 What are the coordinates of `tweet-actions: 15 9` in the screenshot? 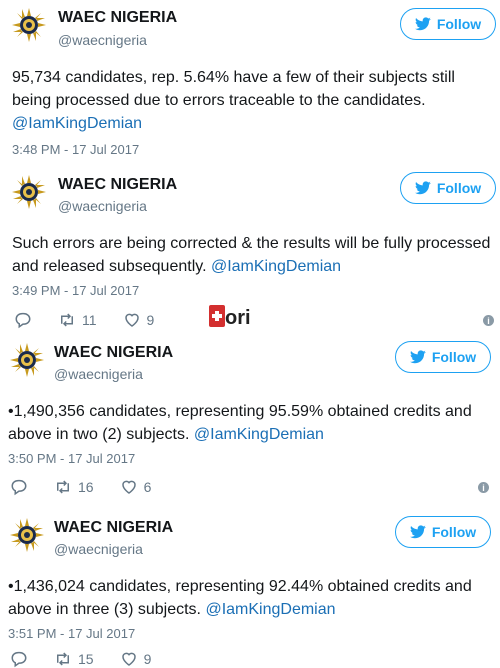 It's located at (93, 659).